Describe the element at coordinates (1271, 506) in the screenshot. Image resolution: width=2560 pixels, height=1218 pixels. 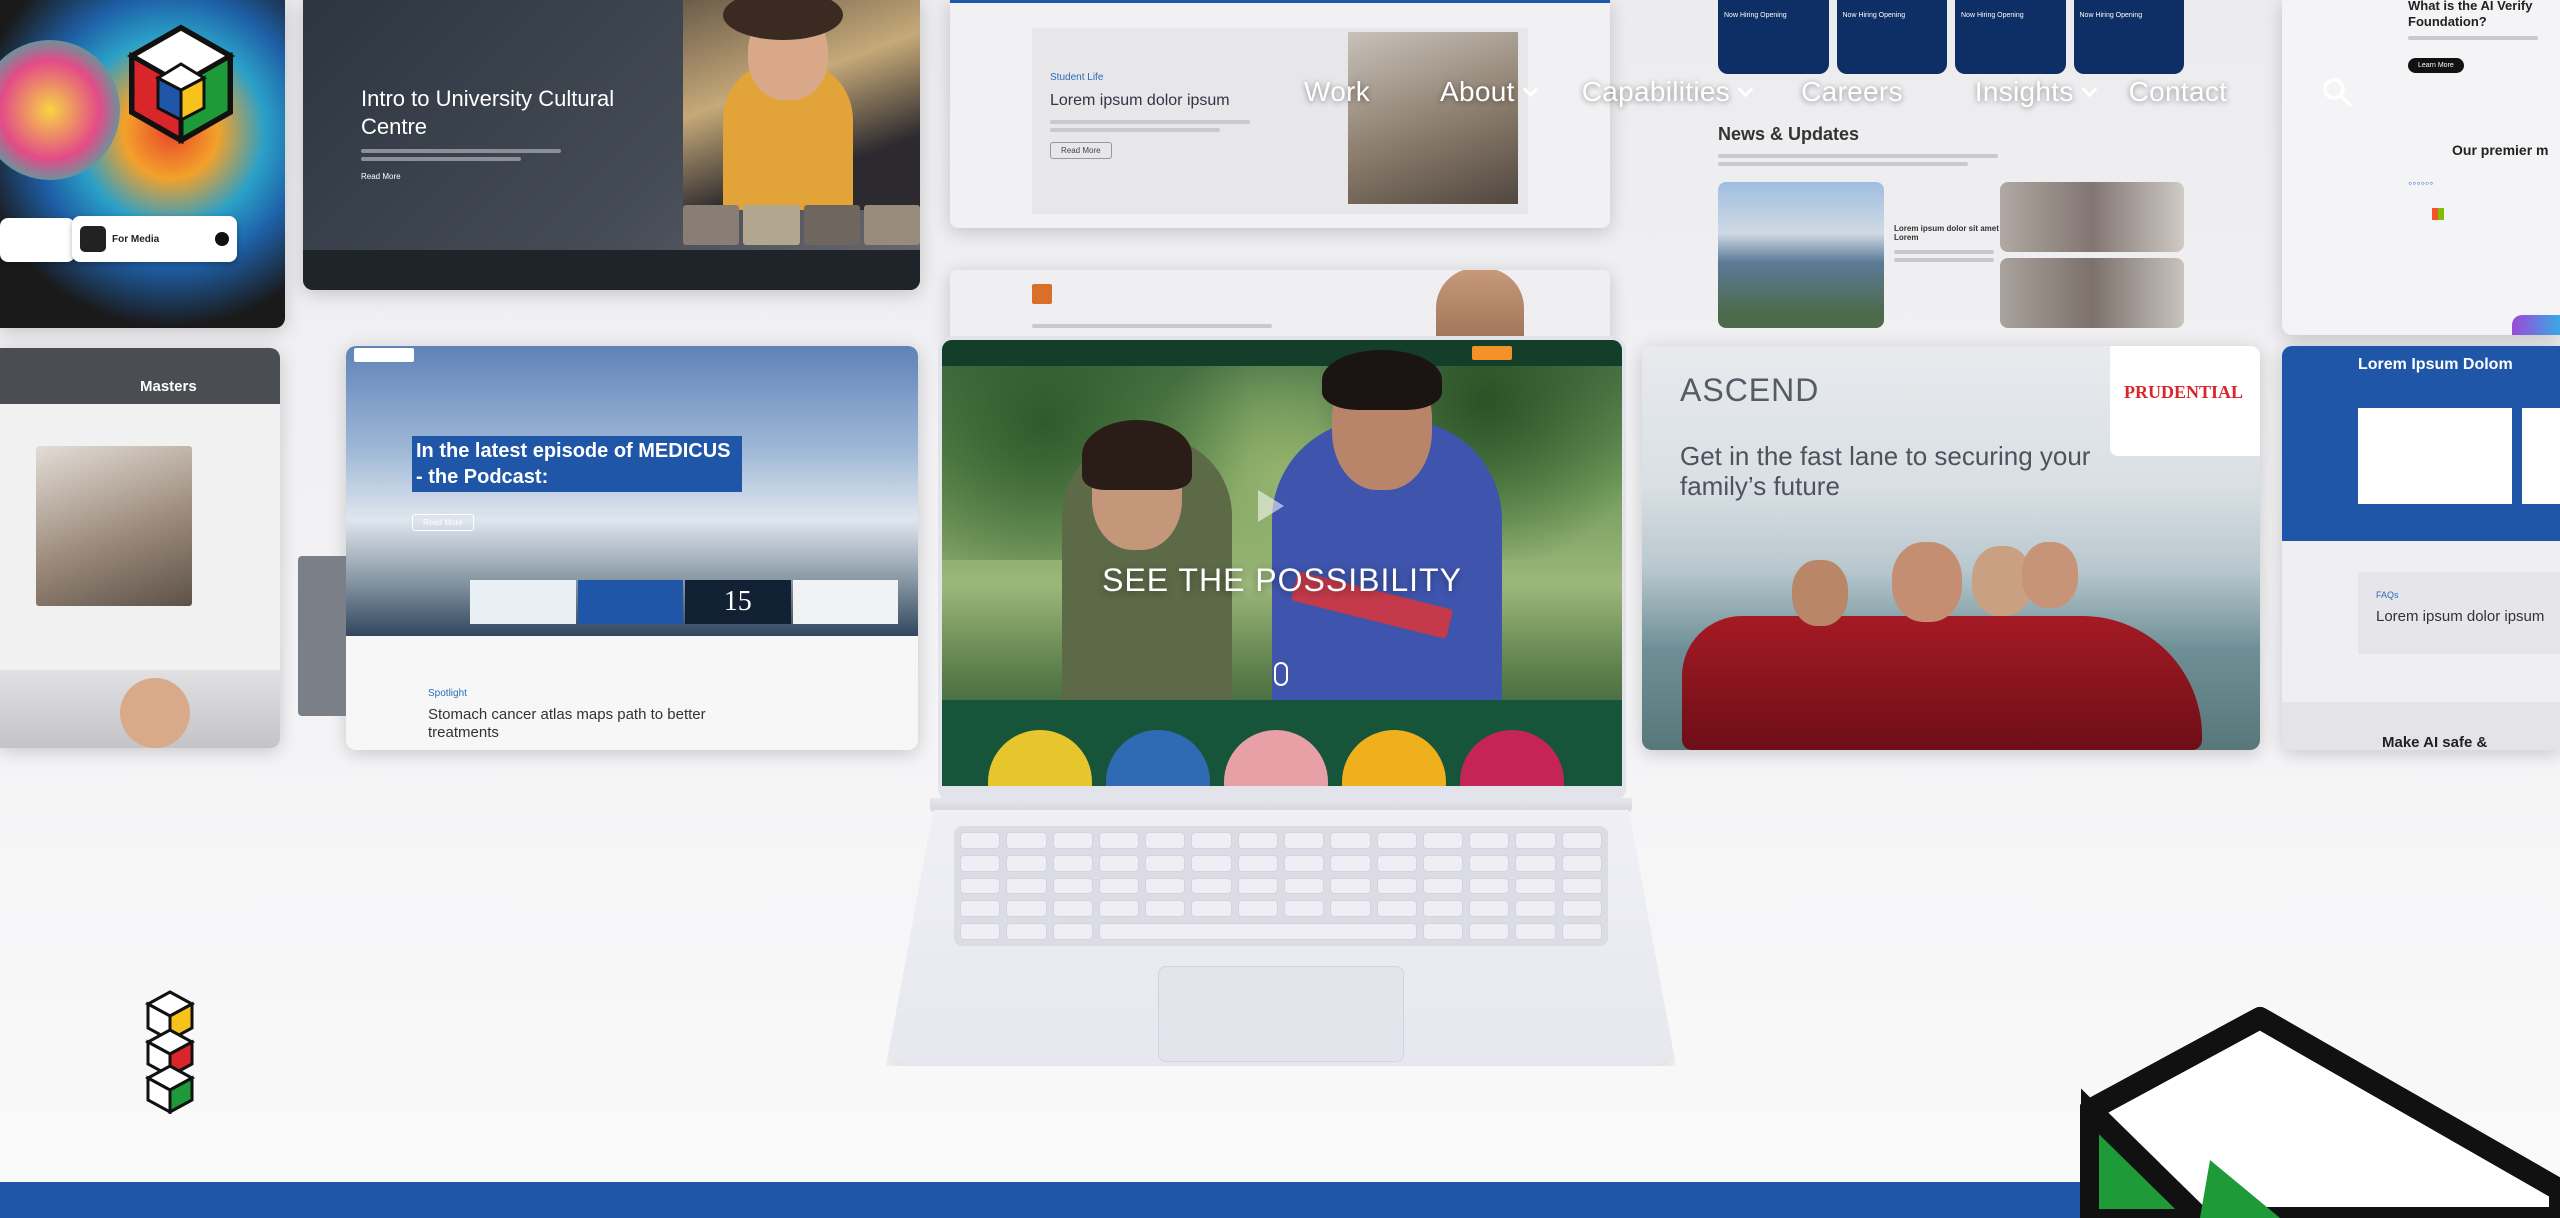
I see `play-icon` at that location.